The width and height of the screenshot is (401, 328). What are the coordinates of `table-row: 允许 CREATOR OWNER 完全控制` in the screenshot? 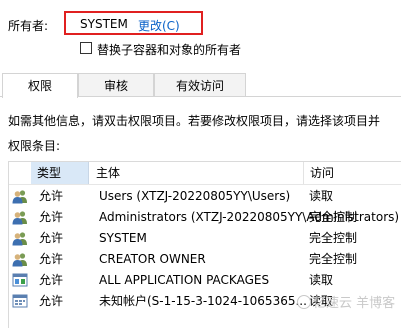 It's located at (205, 259).